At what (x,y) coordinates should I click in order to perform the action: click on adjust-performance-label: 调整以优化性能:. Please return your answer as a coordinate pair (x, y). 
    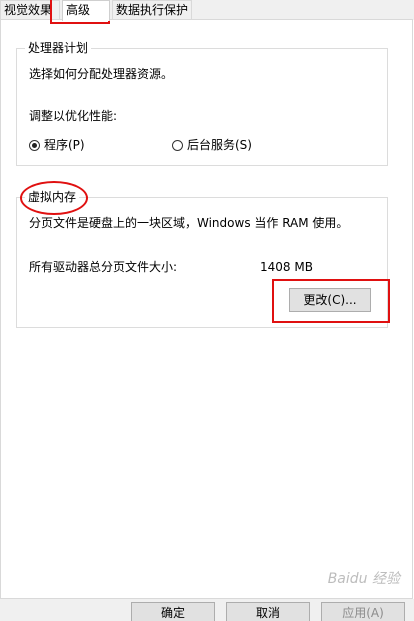
    Looking at the image, I should click on (73, 116).